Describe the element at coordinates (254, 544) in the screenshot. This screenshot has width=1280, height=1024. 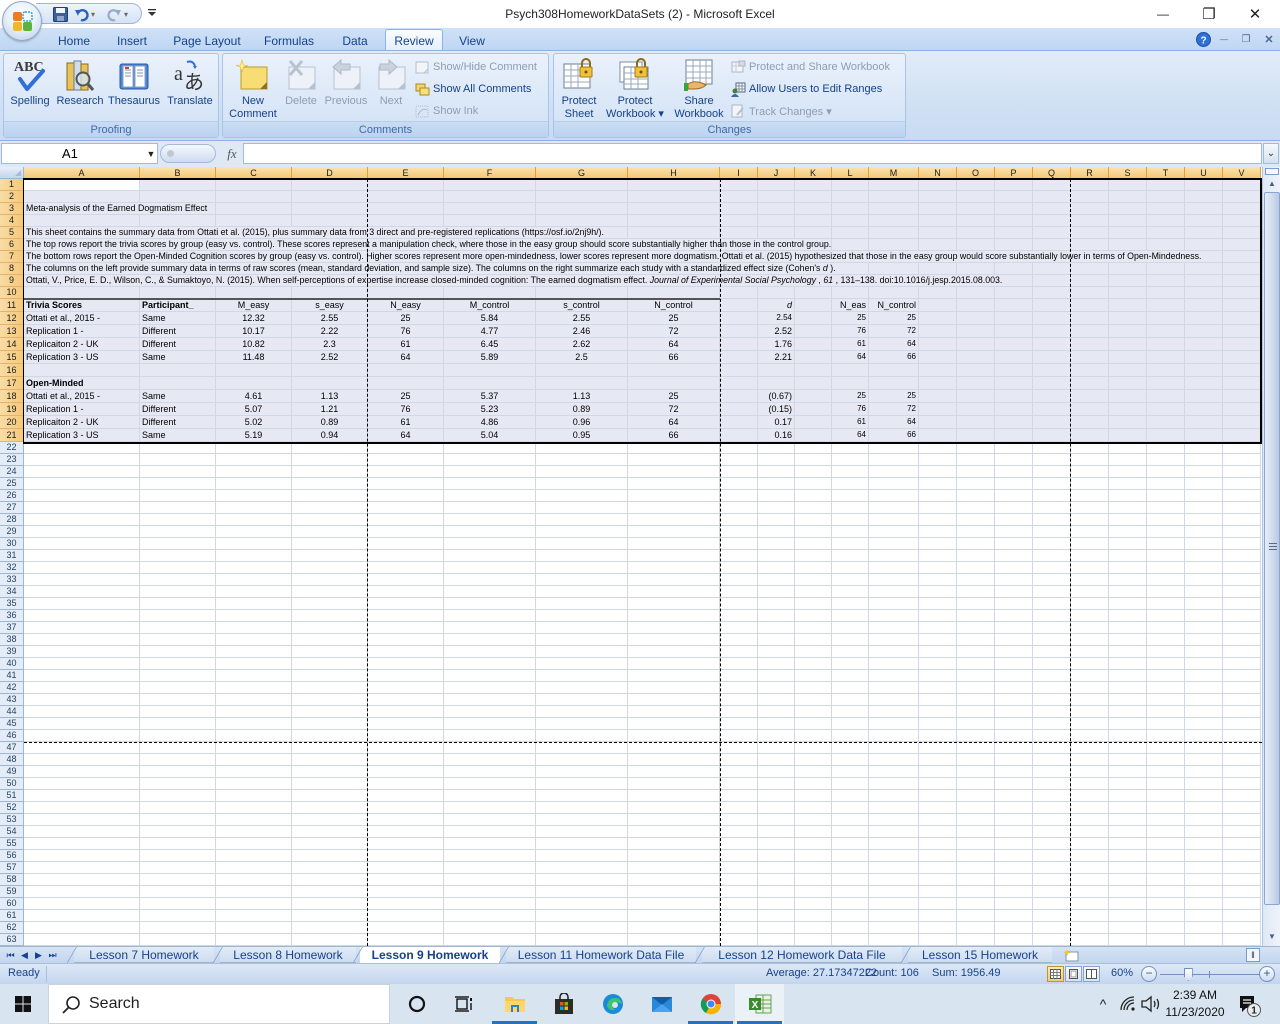
I see `cell-C30` at that location.